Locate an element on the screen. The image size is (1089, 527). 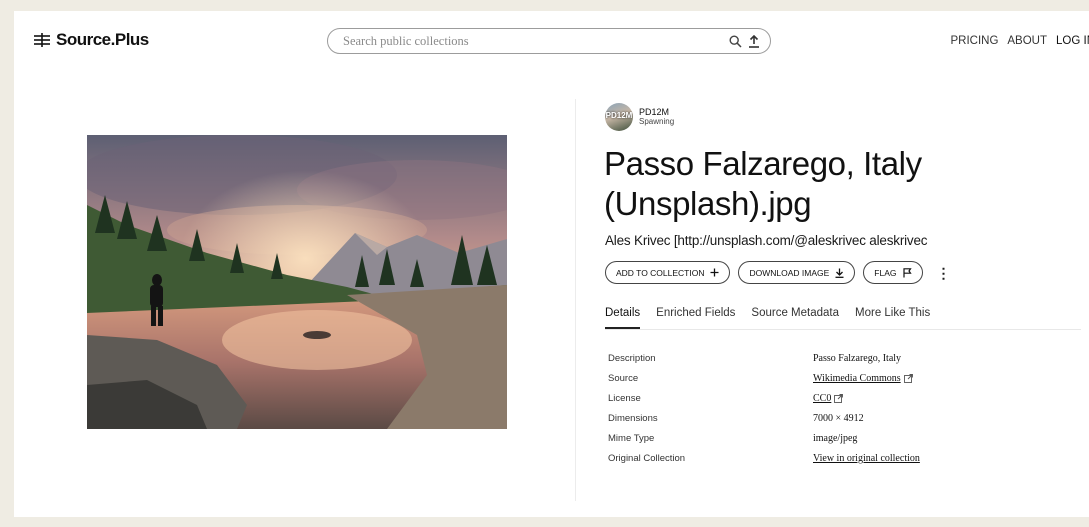
download-image-label: DOWNLOAD IMAGE is located at coordinates (789, 272).